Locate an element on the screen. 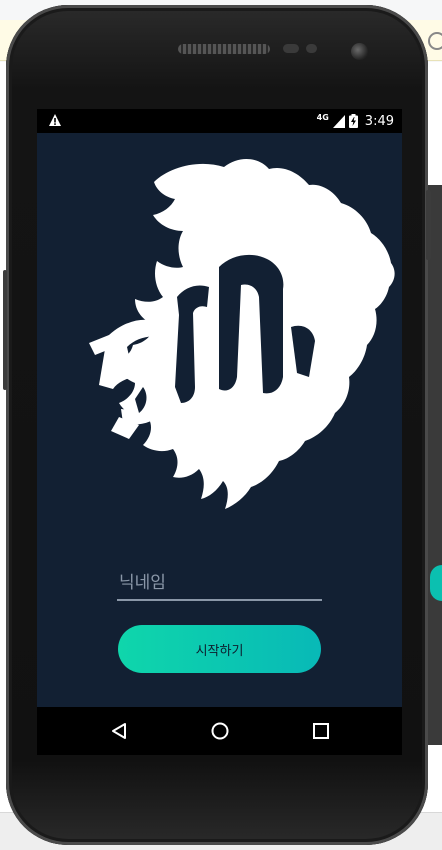 Image resolution: width=442 pixels, height=850 pixels. home-circle-icon is located at coordinates (220, 731).